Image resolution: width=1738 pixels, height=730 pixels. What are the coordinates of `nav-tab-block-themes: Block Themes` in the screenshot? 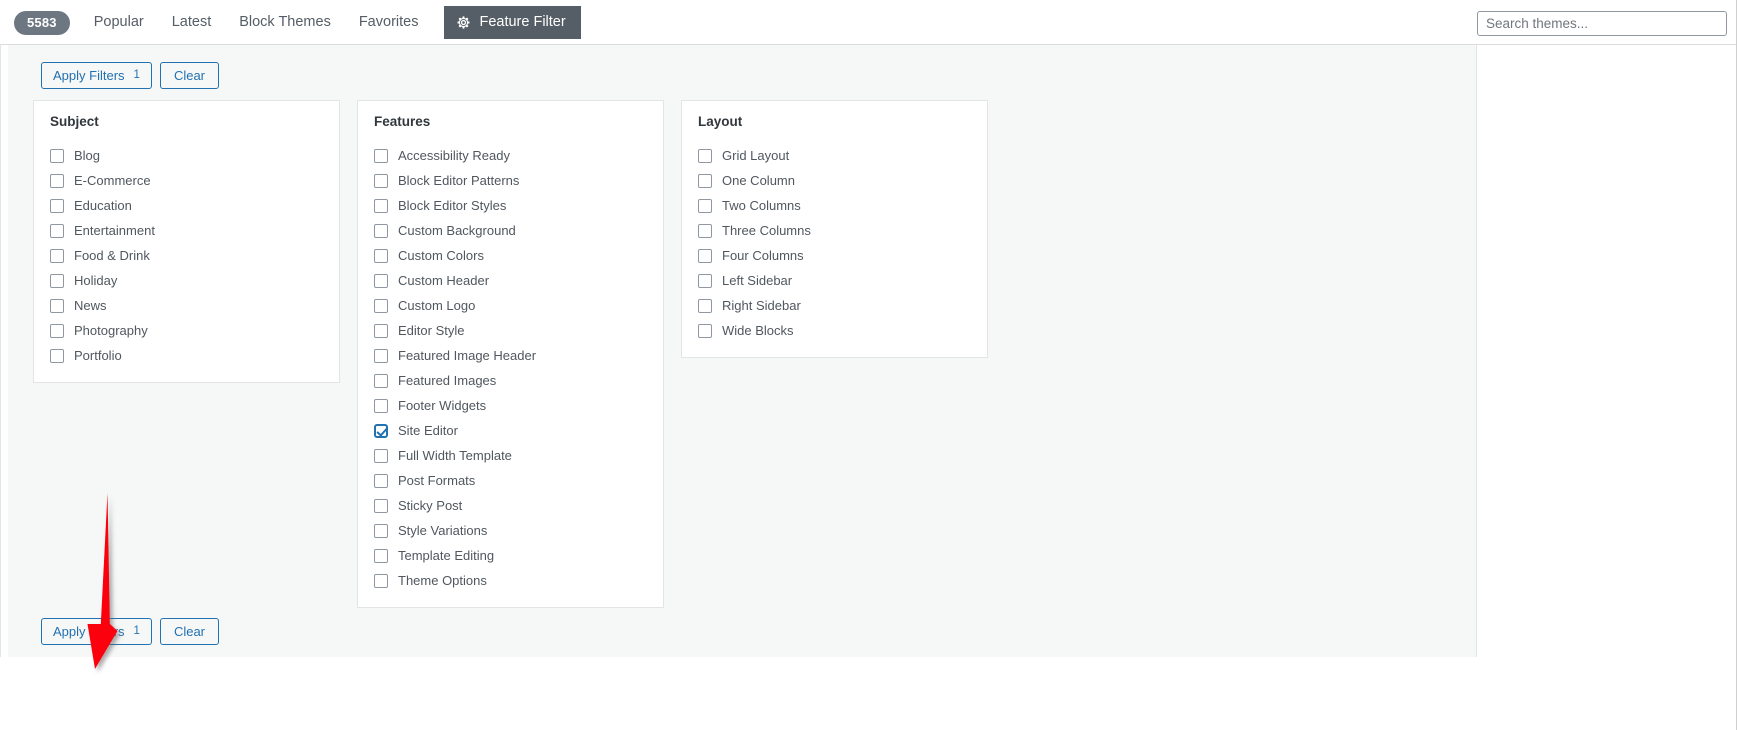 It's located at (285, 22).